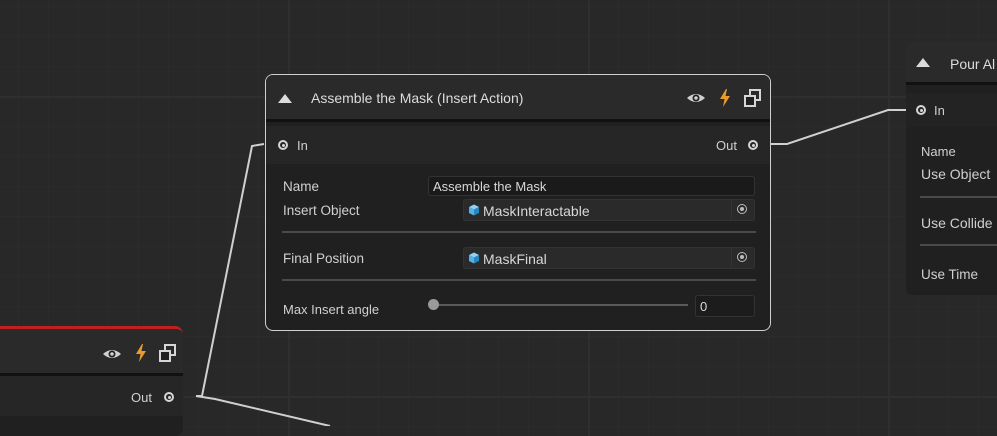 The image size is (997, 436). Describe the element at coordinates (950, 274) in the screenshot. I see `use-time-label: Use Time` at that location.